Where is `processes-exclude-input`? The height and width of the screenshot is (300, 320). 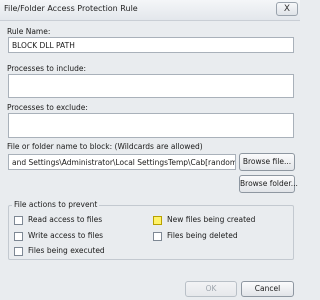 processes-exclude-input is located at coordinates (151, 125).